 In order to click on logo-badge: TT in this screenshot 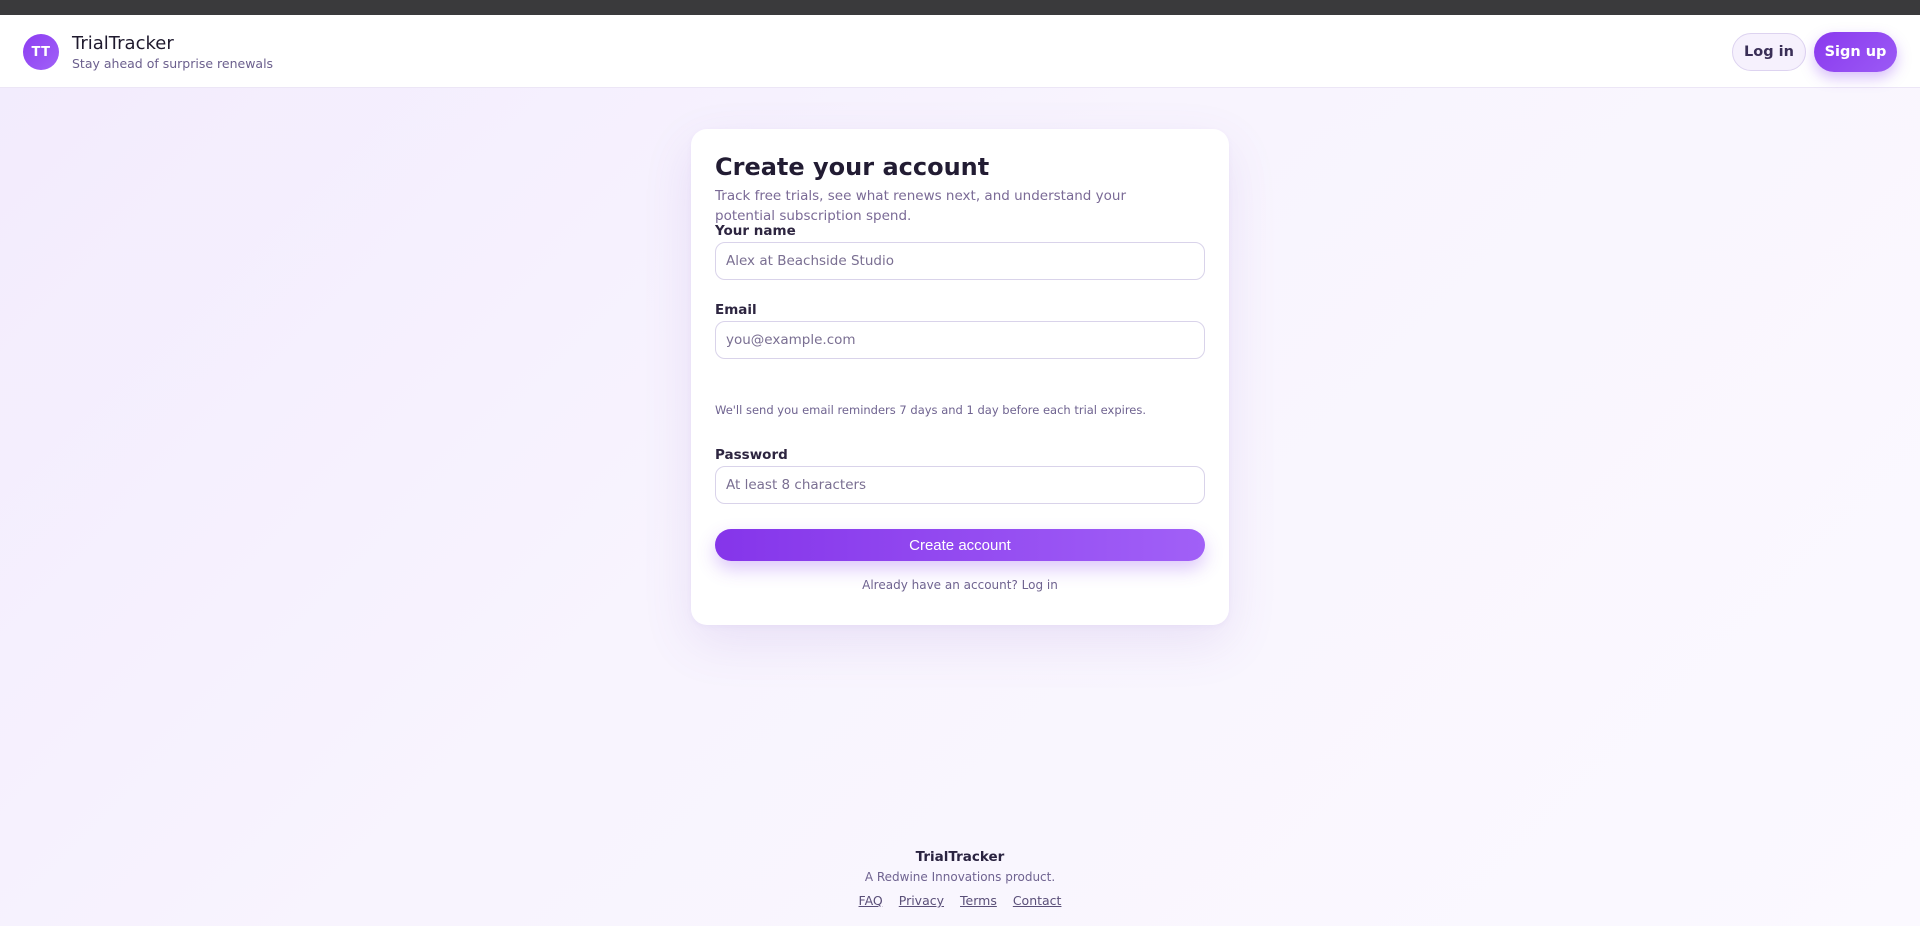, I will do `click(41, 52)`.